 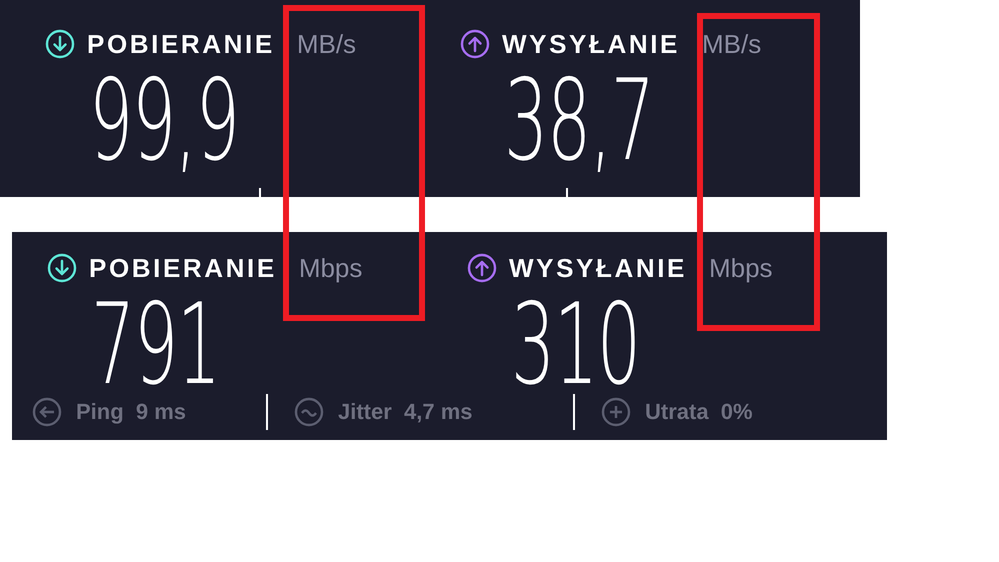 I want to click on speed-value: 791, so click(x=155, y=345).